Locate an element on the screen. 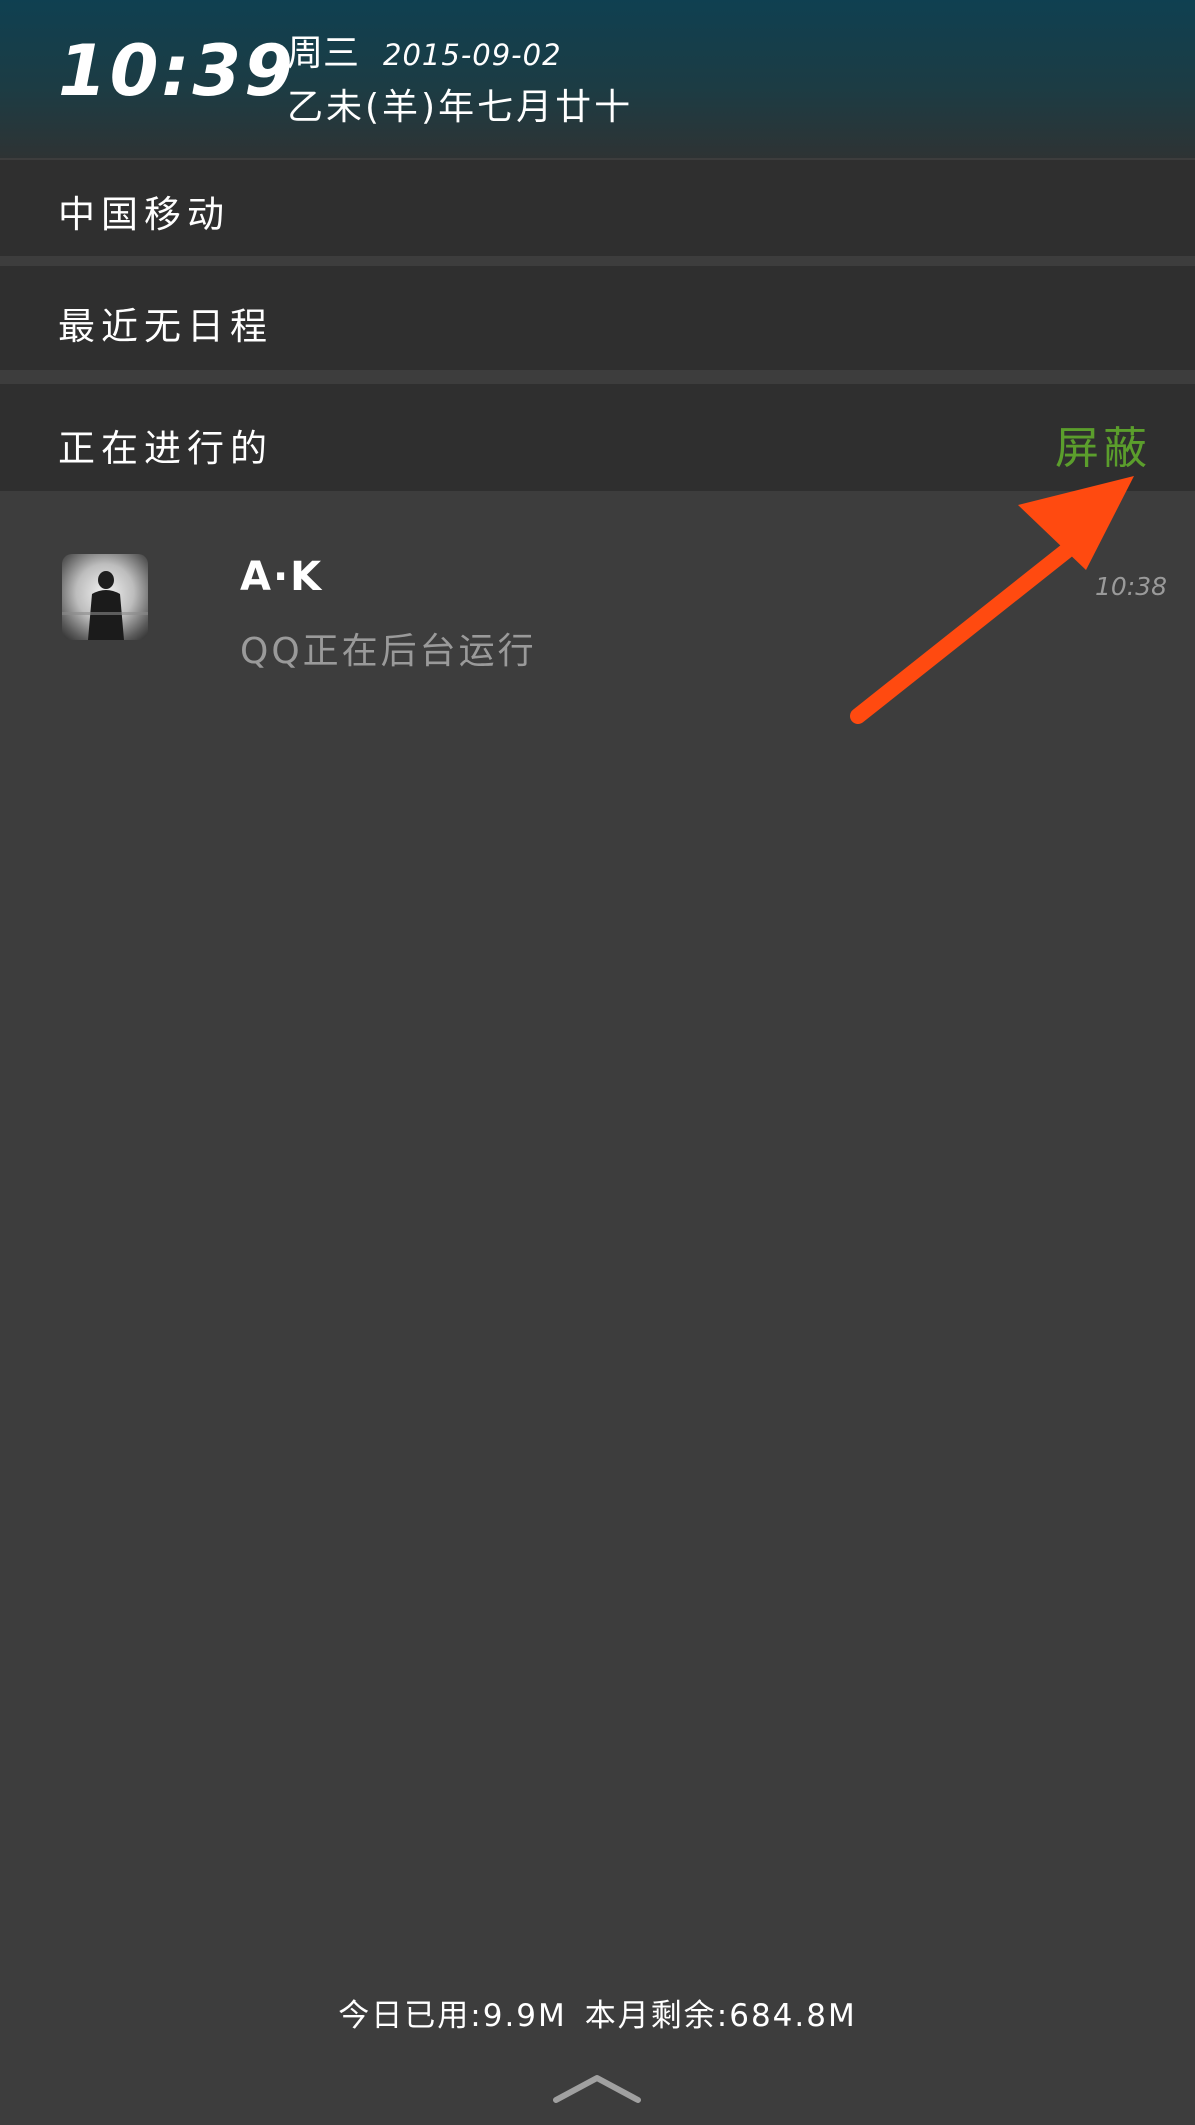 The height and width of the screenshot is (2125, 1195). weekday: 周三 is located at coordinates (323, 53).